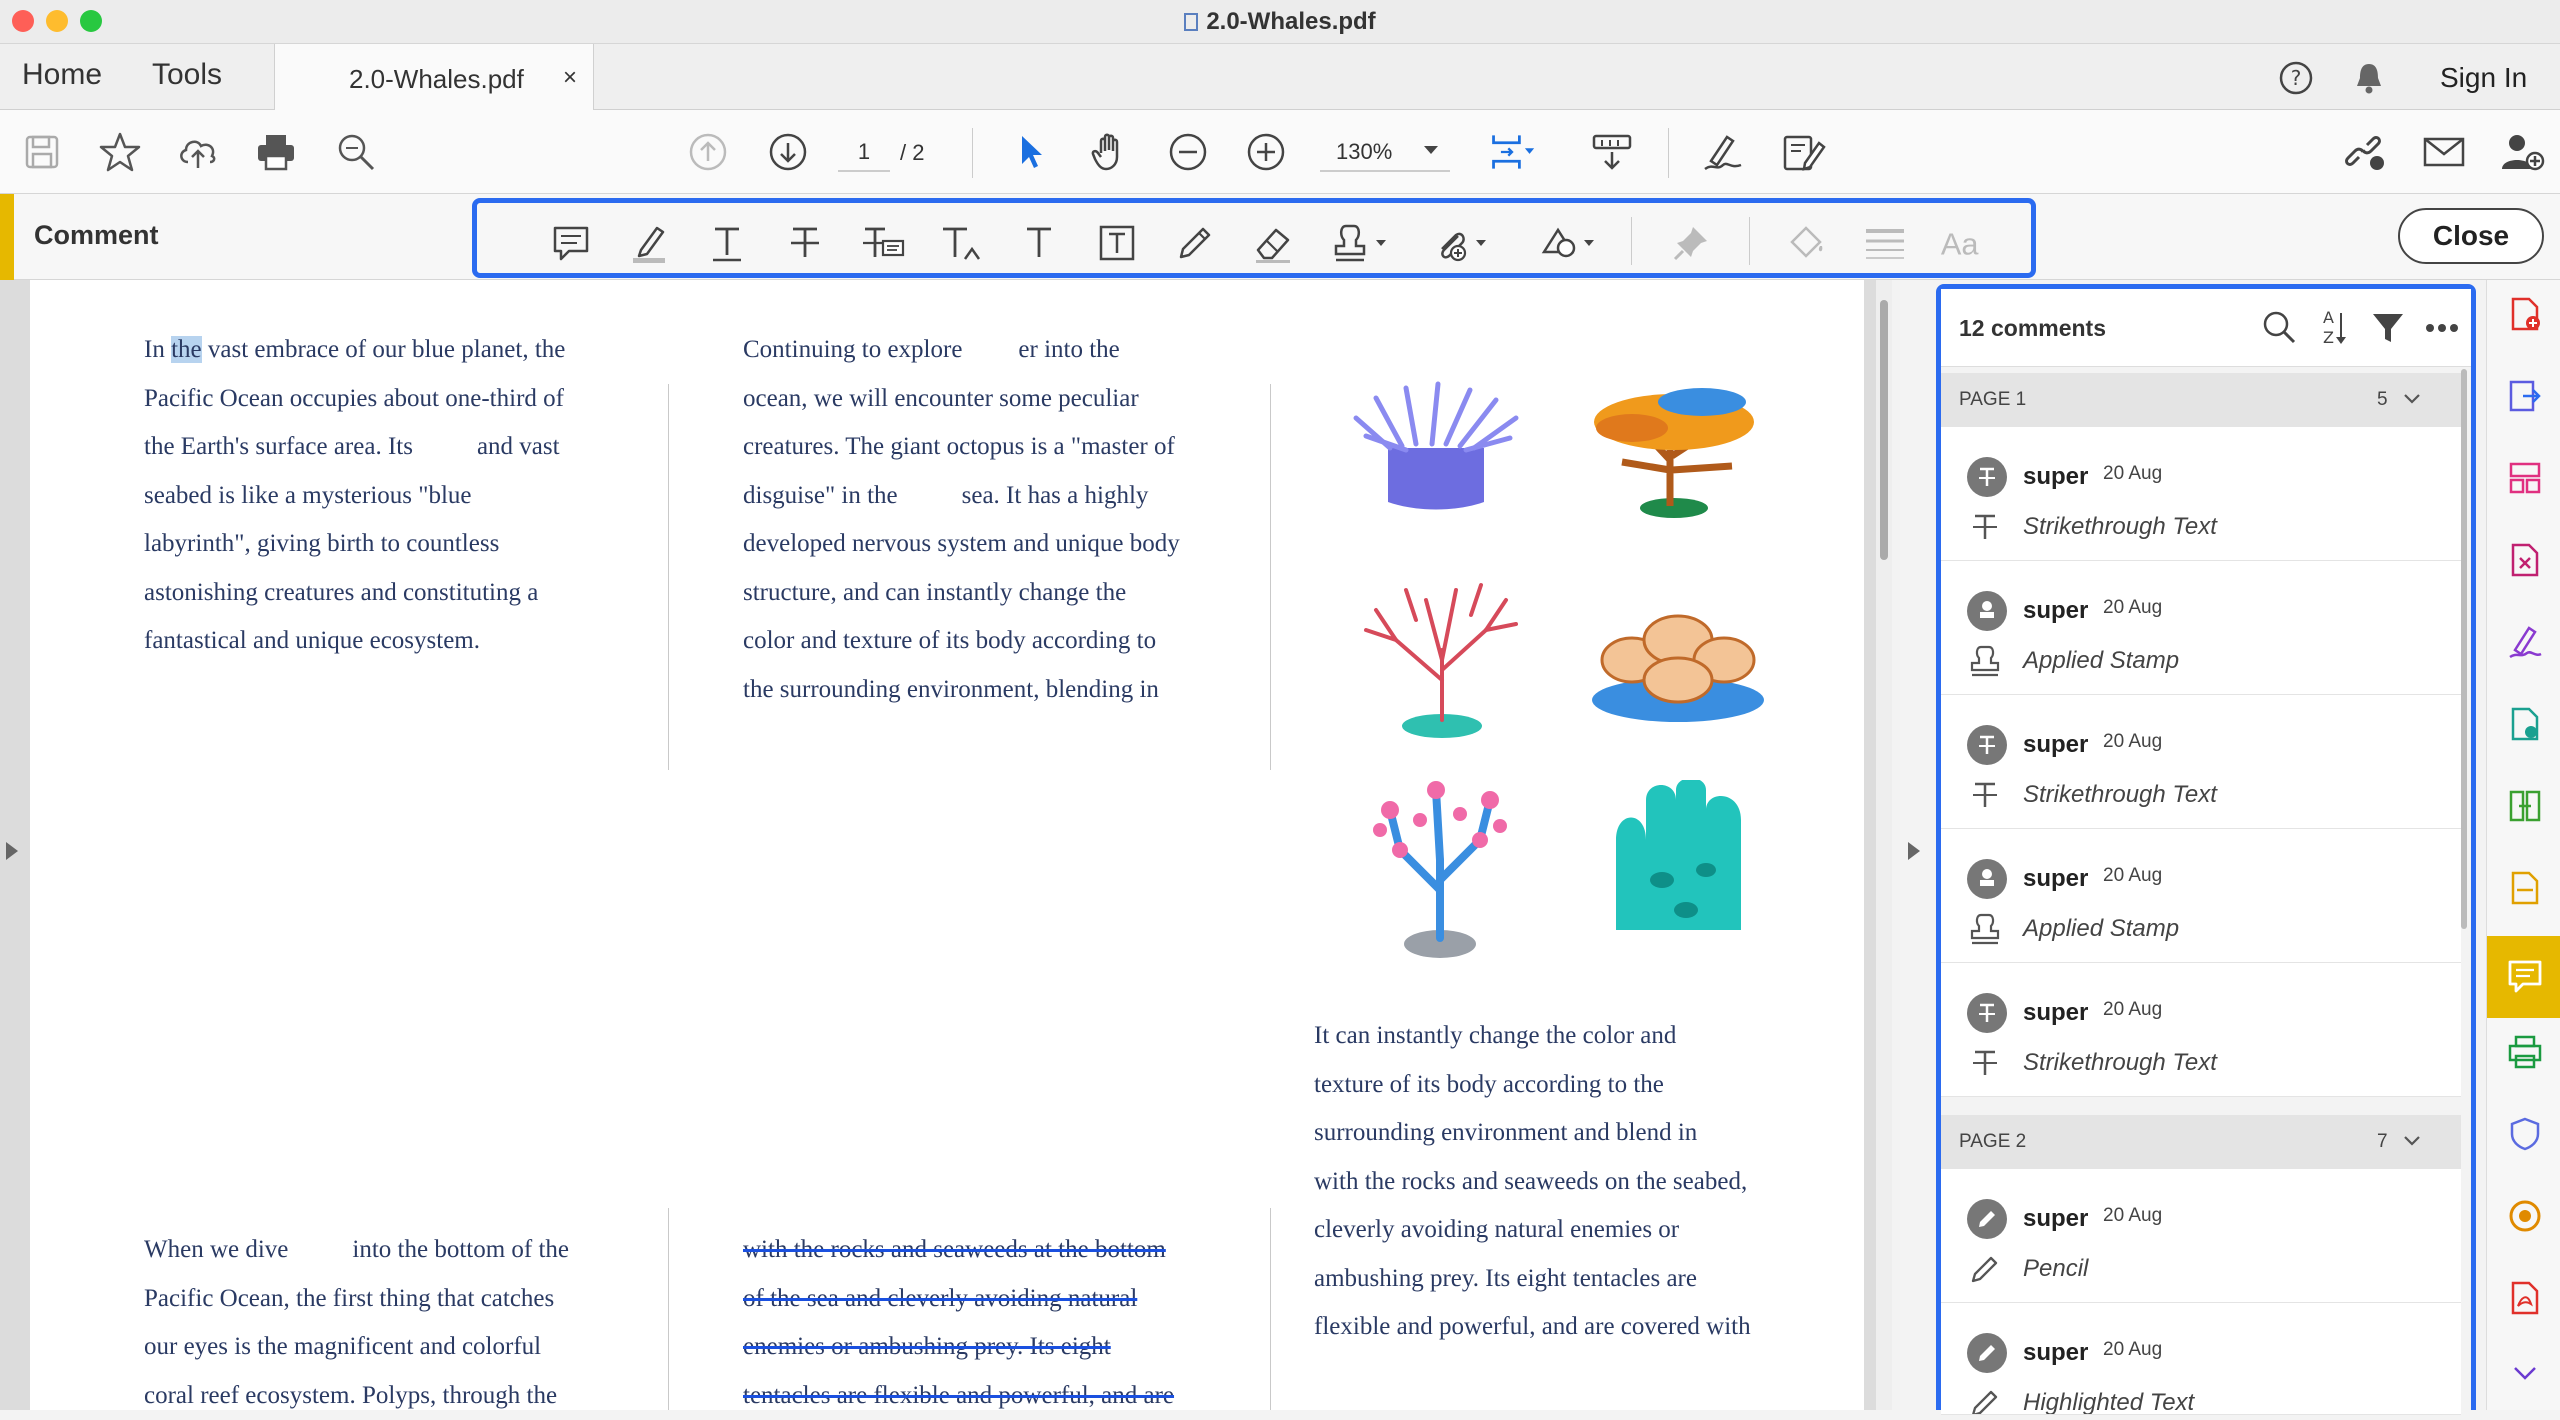 This screenshot has height=1420, width=2560. I want to click on create-pdf-icon, so click(2525, 314).